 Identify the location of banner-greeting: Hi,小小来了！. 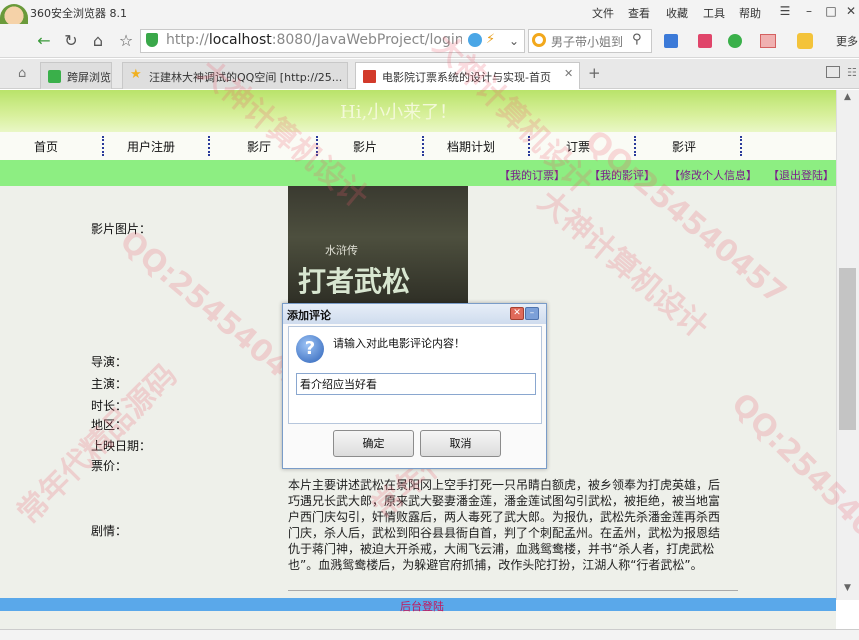
(399, 112).